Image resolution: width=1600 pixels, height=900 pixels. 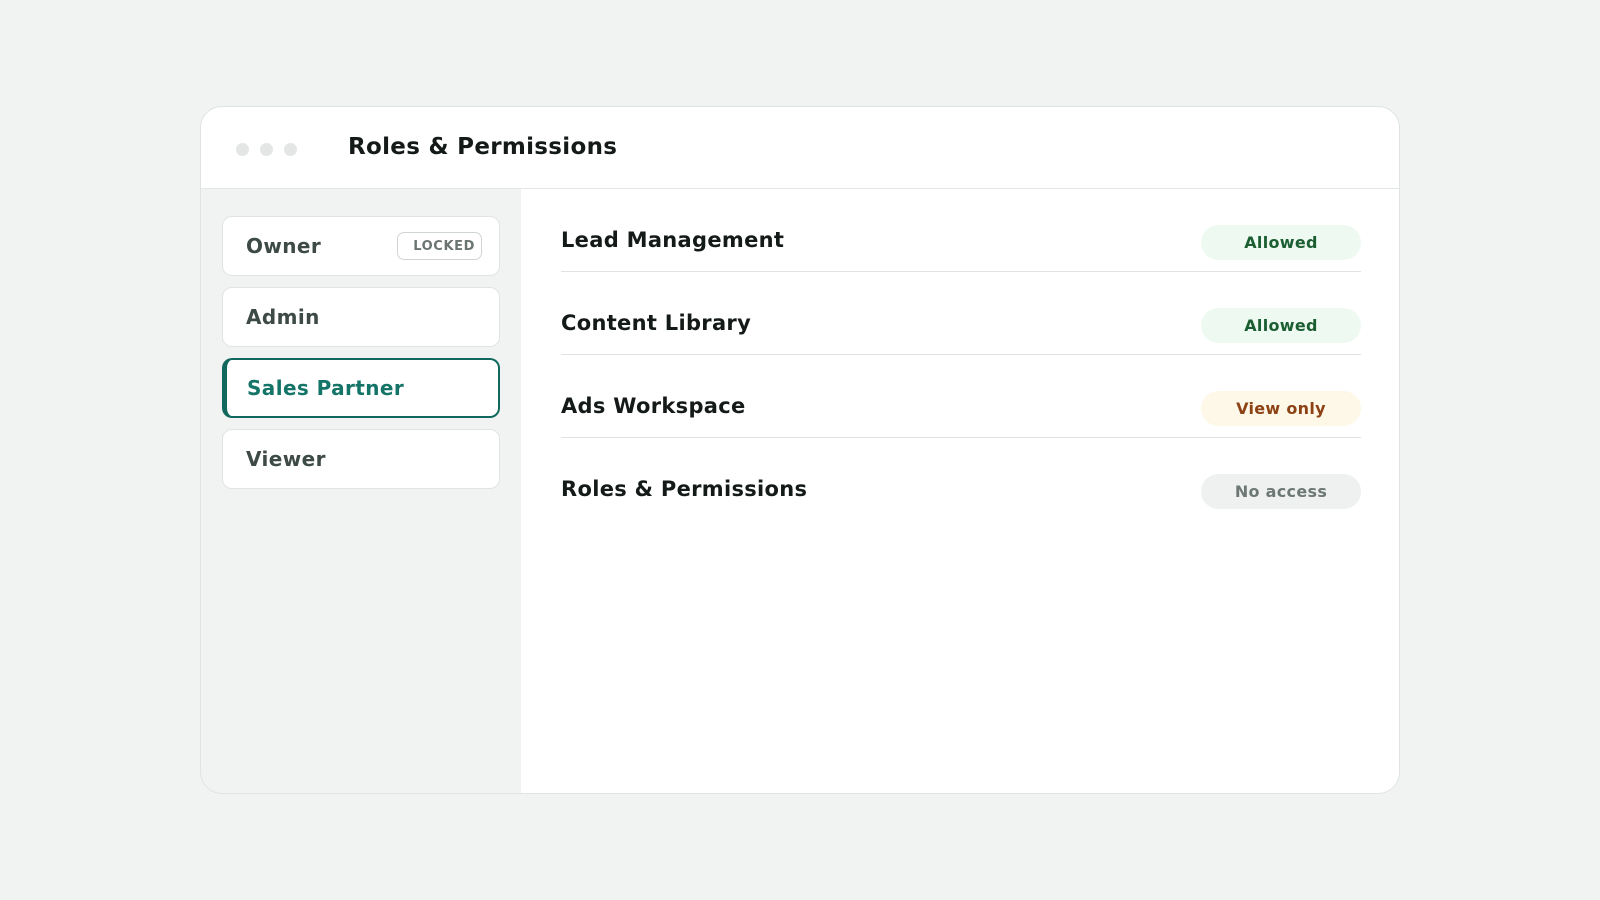 What do you see at coordinates (483, 147) in the screenshot?
I see `page-title: Roles & Permissions` at bounding box center [483, 147].